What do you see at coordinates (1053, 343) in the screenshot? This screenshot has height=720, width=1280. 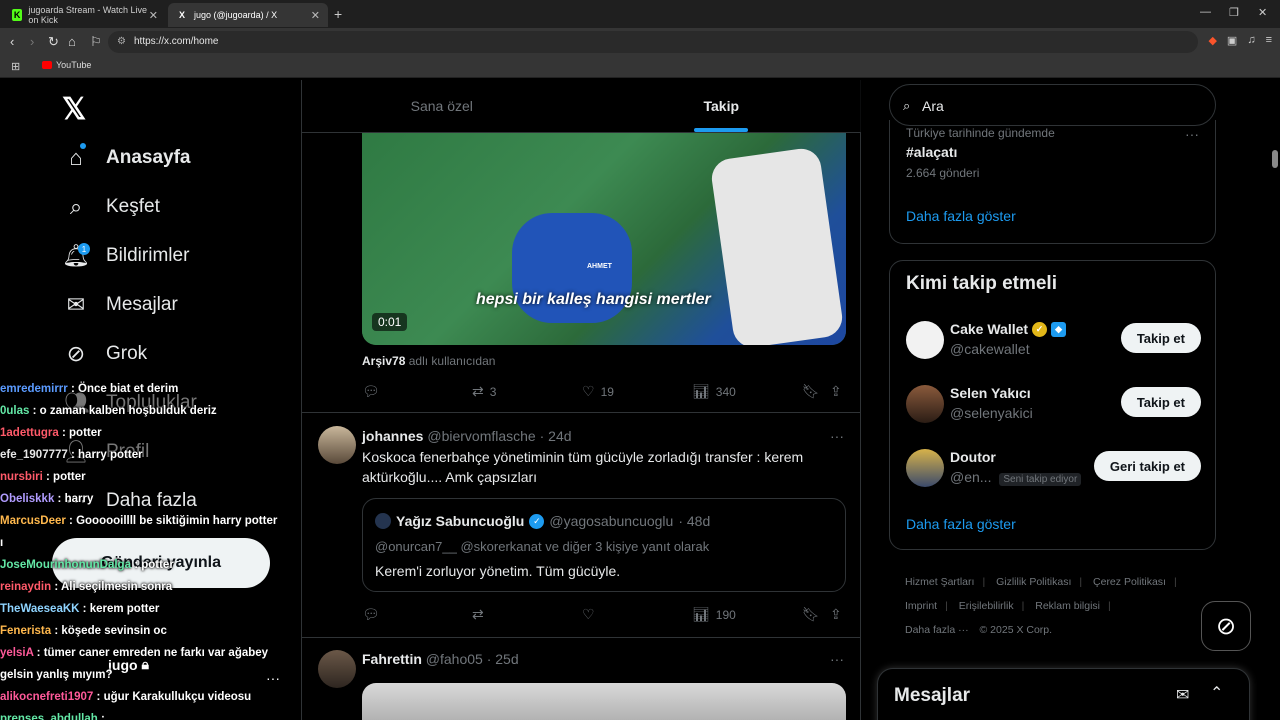 I see `follow-suggestion: Cake Wallet ✓ ◆ @cakewallet Takip et` at bounding box center [1053, 343].